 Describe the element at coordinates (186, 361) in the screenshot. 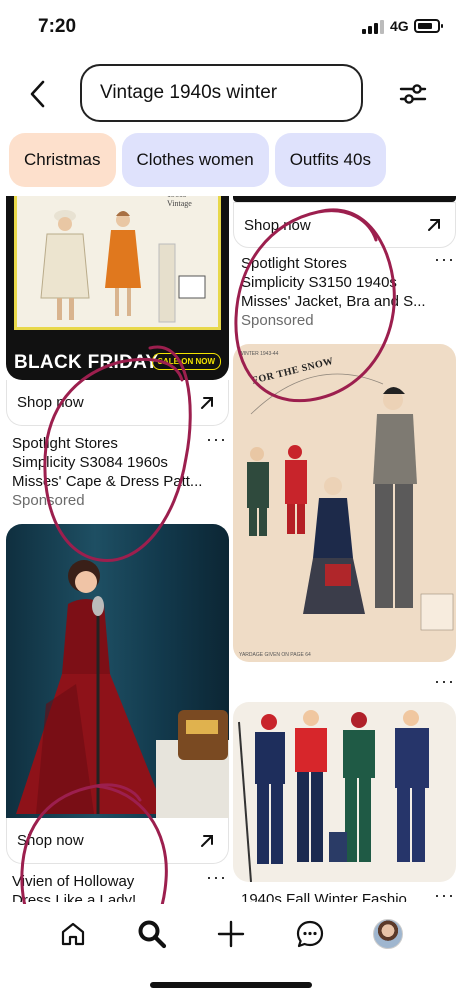

I see `sale-badge: SALE ON NOW` at that location.